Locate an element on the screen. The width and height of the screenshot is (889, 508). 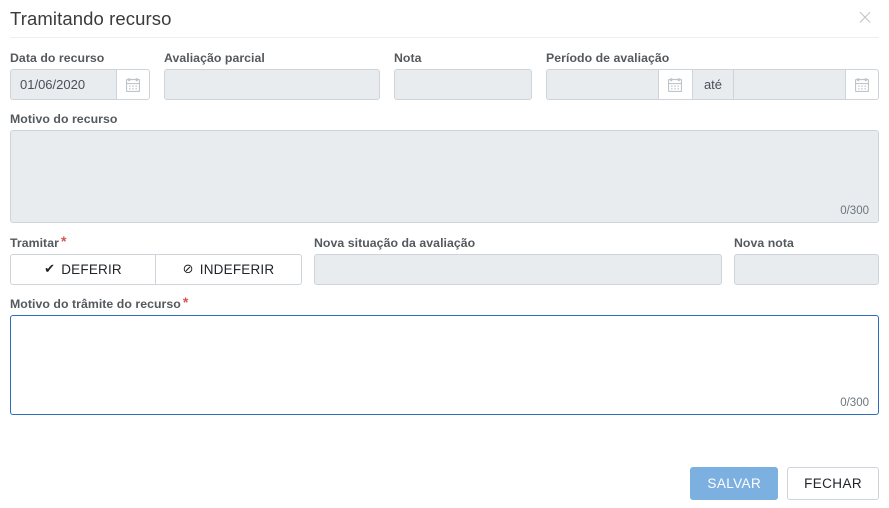
indeferir-button-label: INDEFERIR is located at coordinates (237, 269).